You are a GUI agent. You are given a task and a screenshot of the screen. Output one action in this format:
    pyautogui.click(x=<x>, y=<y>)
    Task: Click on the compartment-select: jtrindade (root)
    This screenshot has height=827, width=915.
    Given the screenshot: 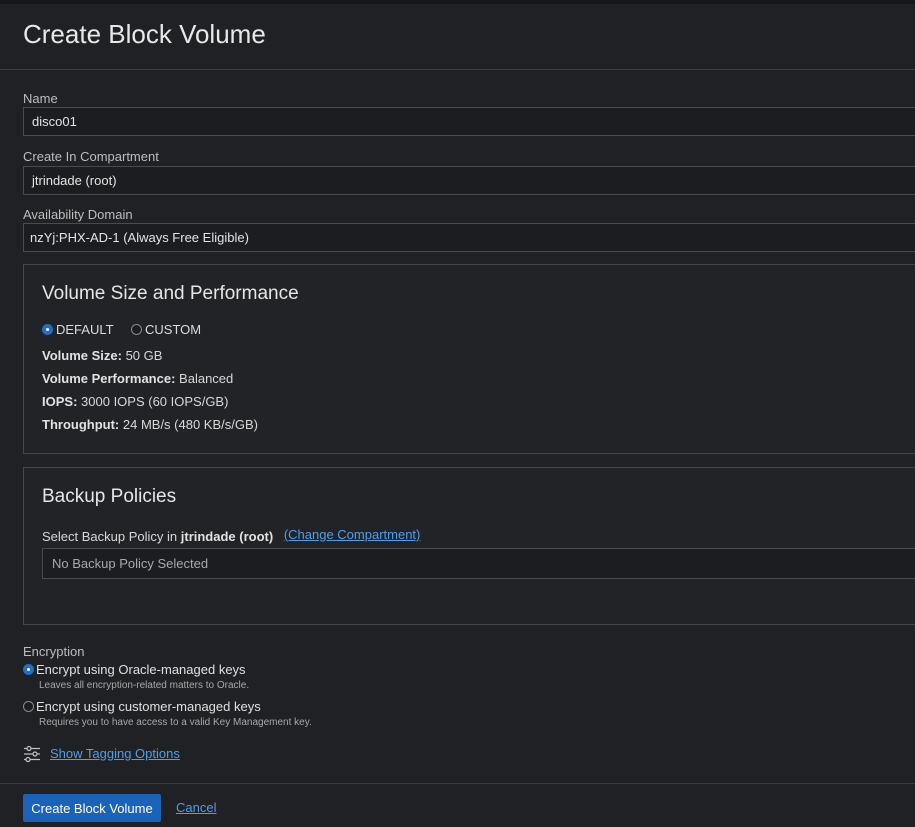 What is the action you would take?
    pyautogui.click(x=469, y=180)
    